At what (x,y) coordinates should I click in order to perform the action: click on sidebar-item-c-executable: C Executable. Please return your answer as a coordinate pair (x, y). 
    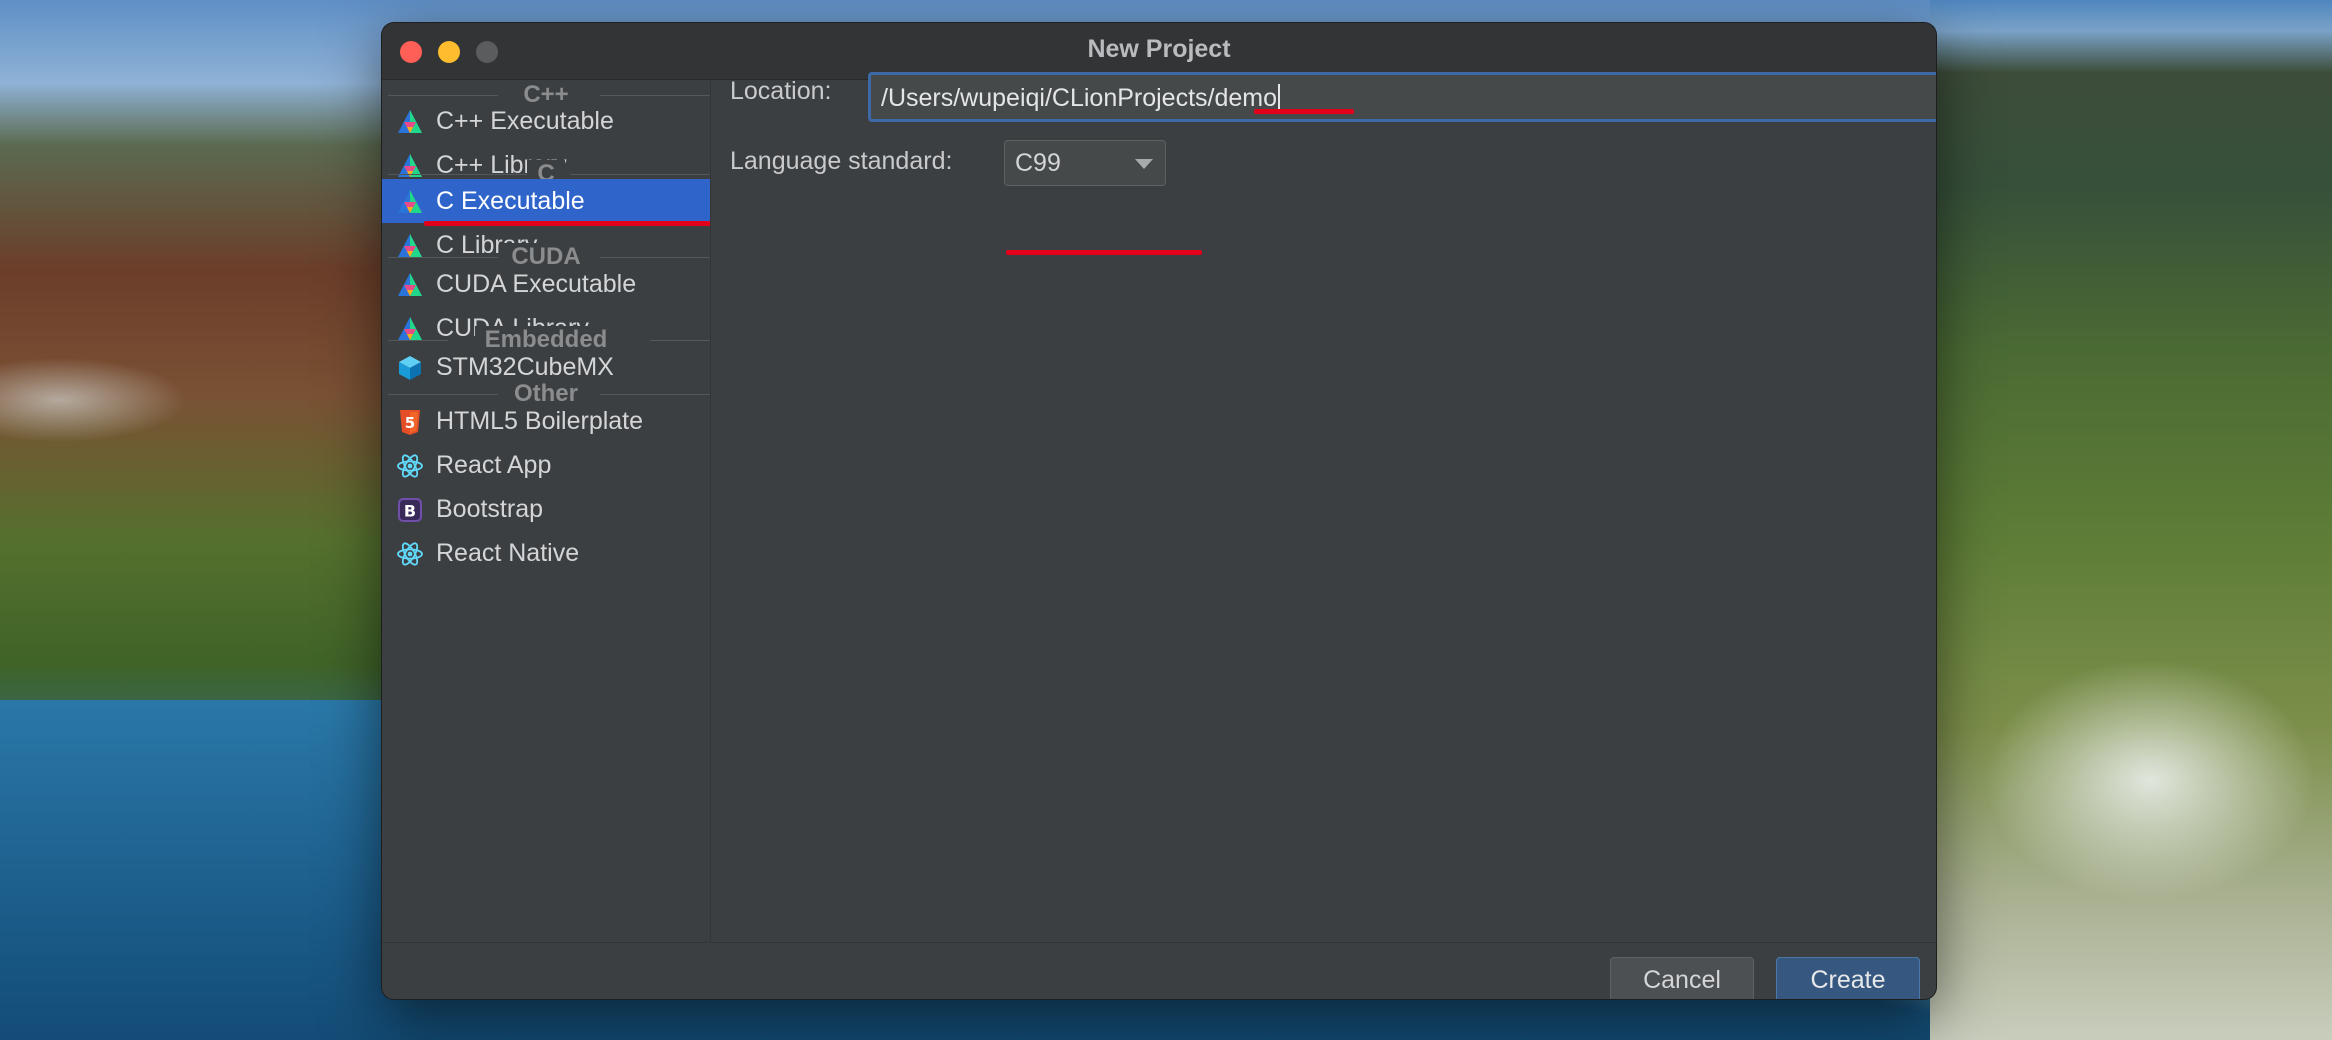
    Looking at the image, I should click on (546, 201).